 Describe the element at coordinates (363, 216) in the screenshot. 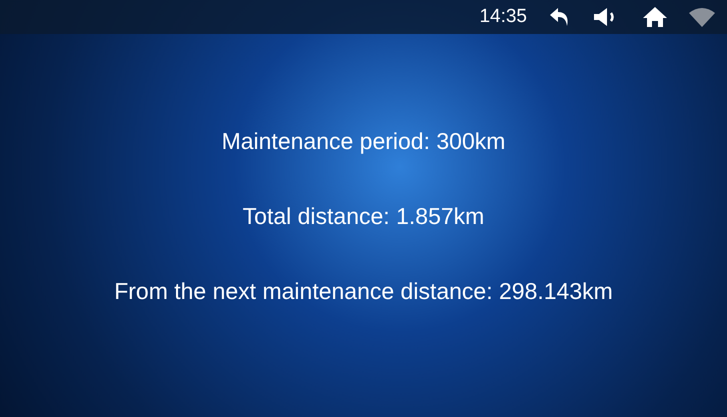

I see `info-text: Total distance: 1.857km` at that location.